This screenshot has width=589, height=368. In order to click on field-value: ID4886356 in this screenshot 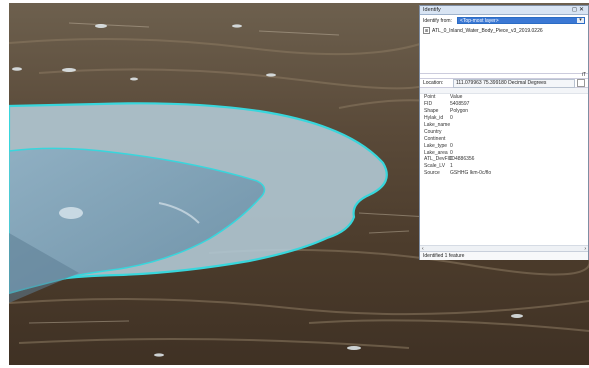, I will do `click(462, 159)`.